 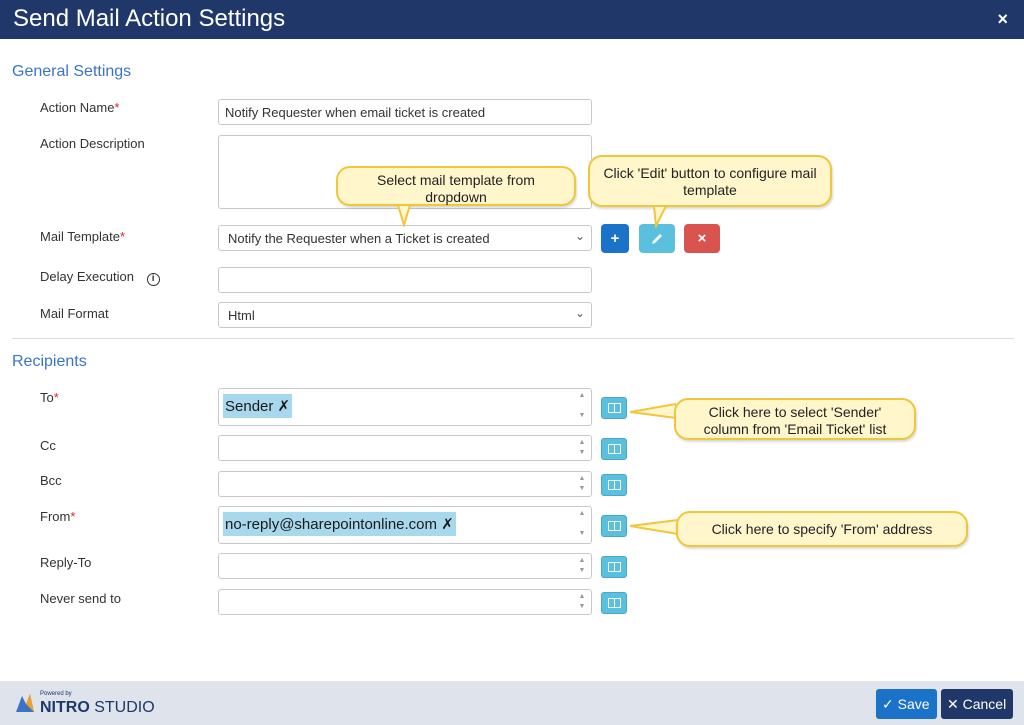 I want to click on add-template-button: +, so click(x=615, y=238).